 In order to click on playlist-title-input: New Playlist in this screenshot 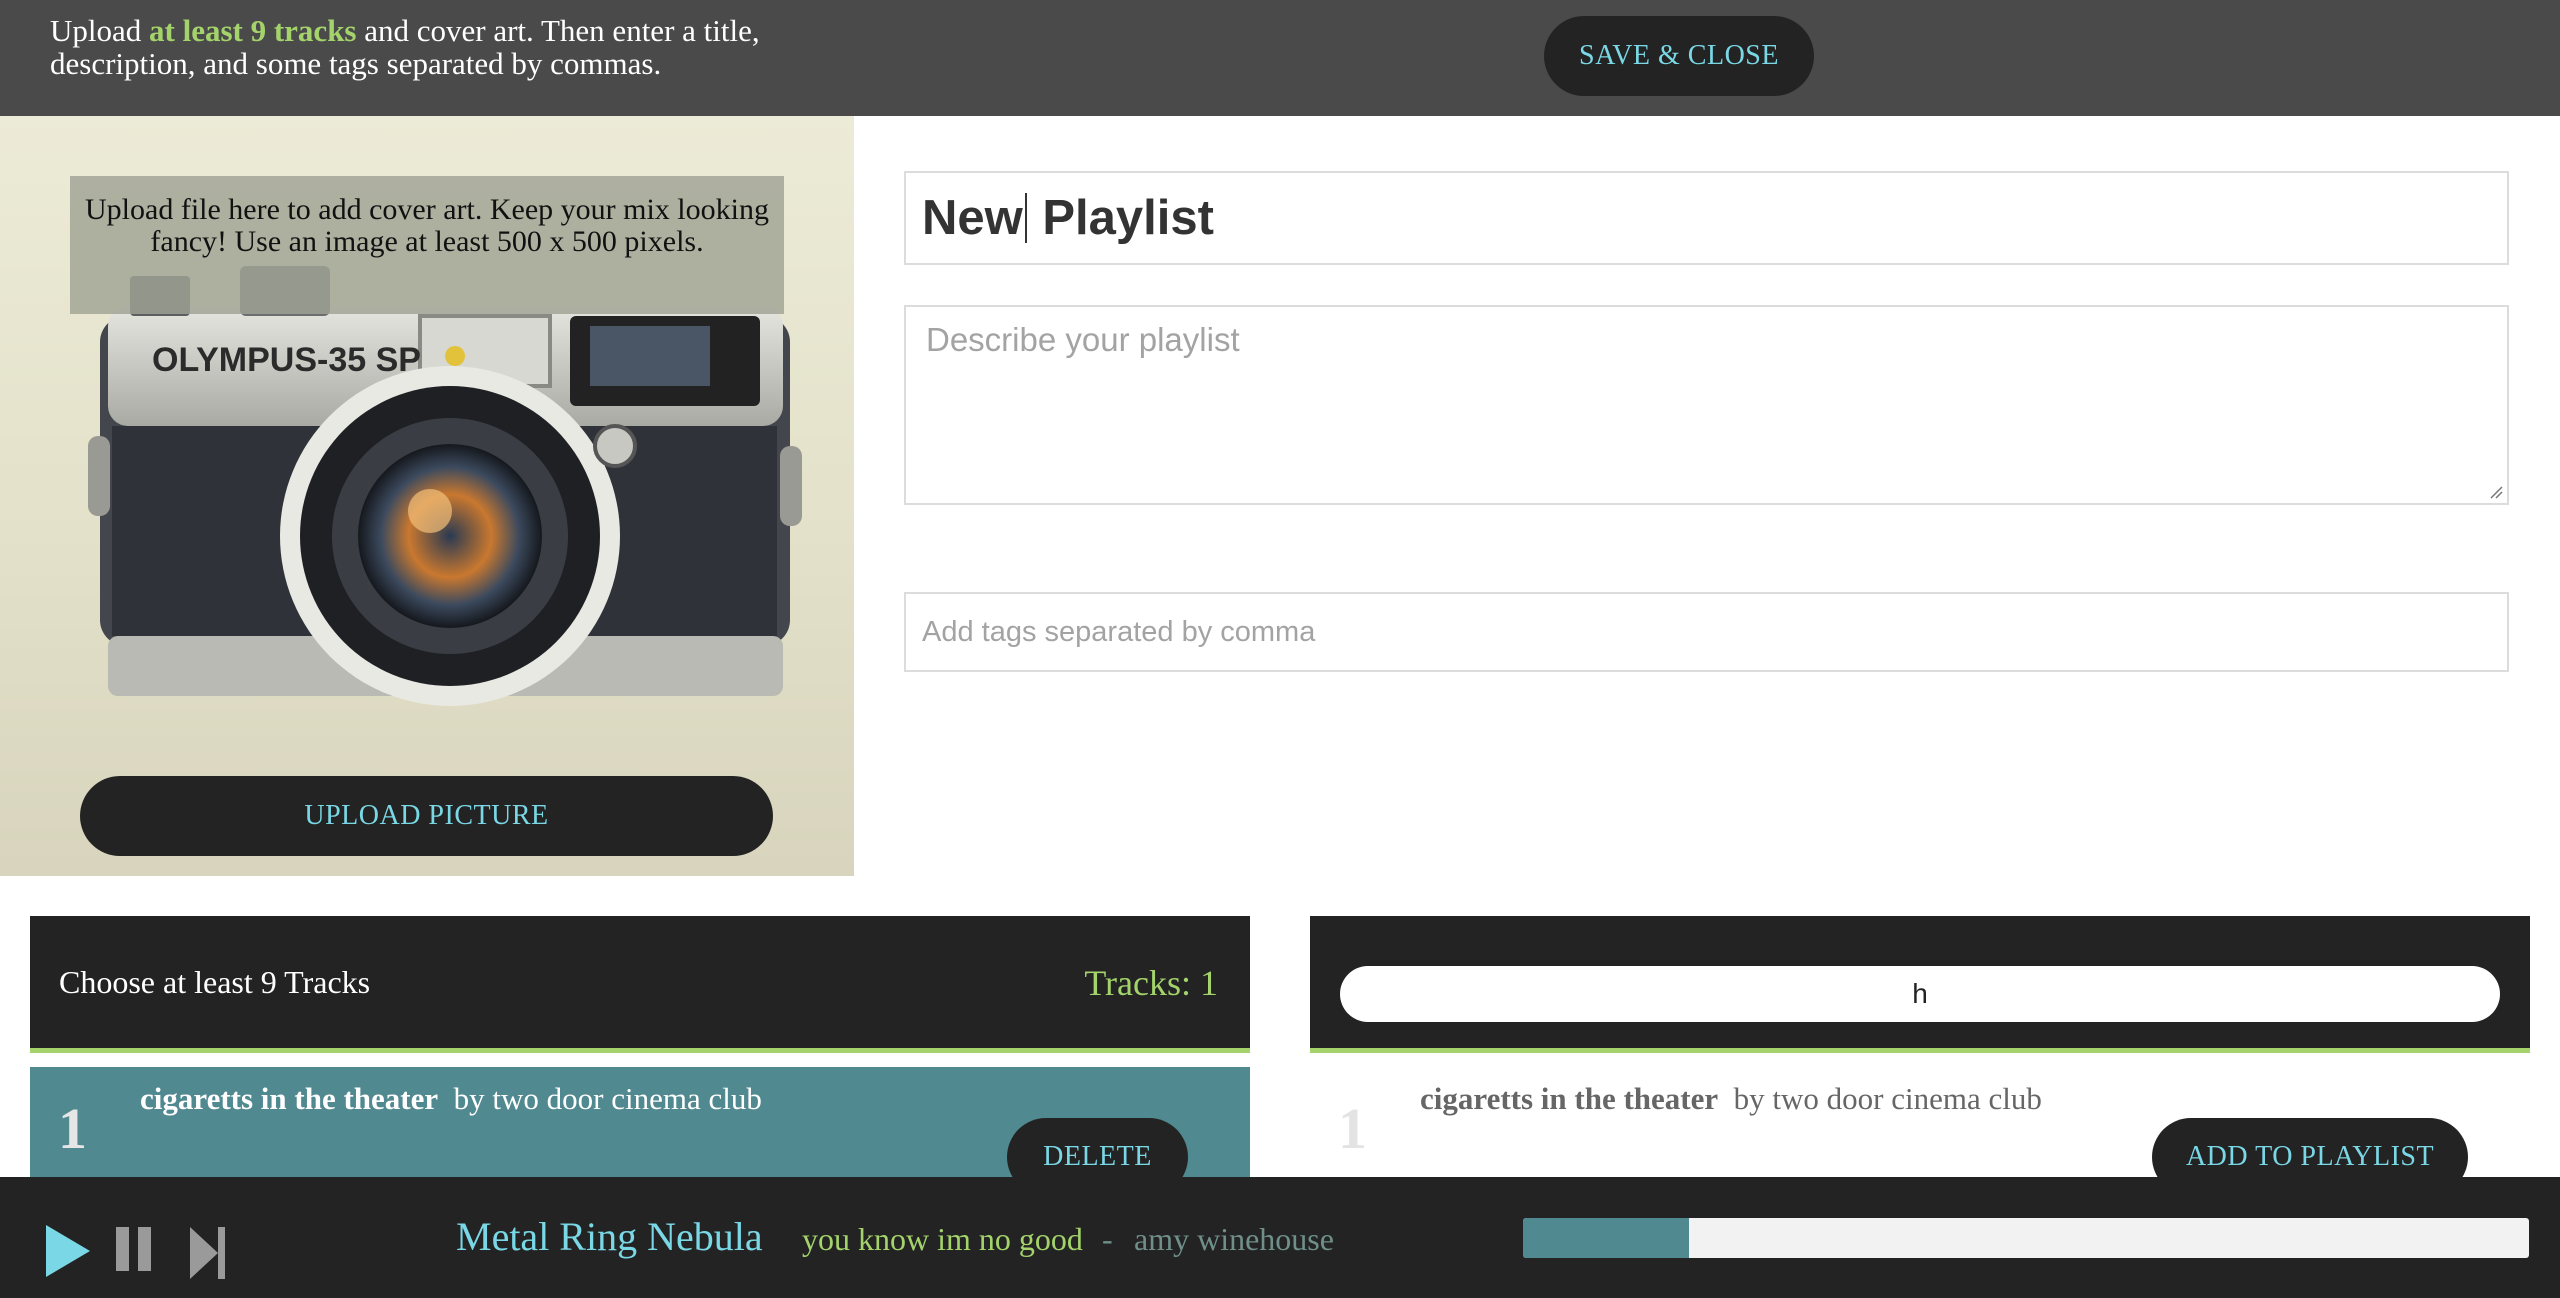, I will do `click(1706, 218)`.